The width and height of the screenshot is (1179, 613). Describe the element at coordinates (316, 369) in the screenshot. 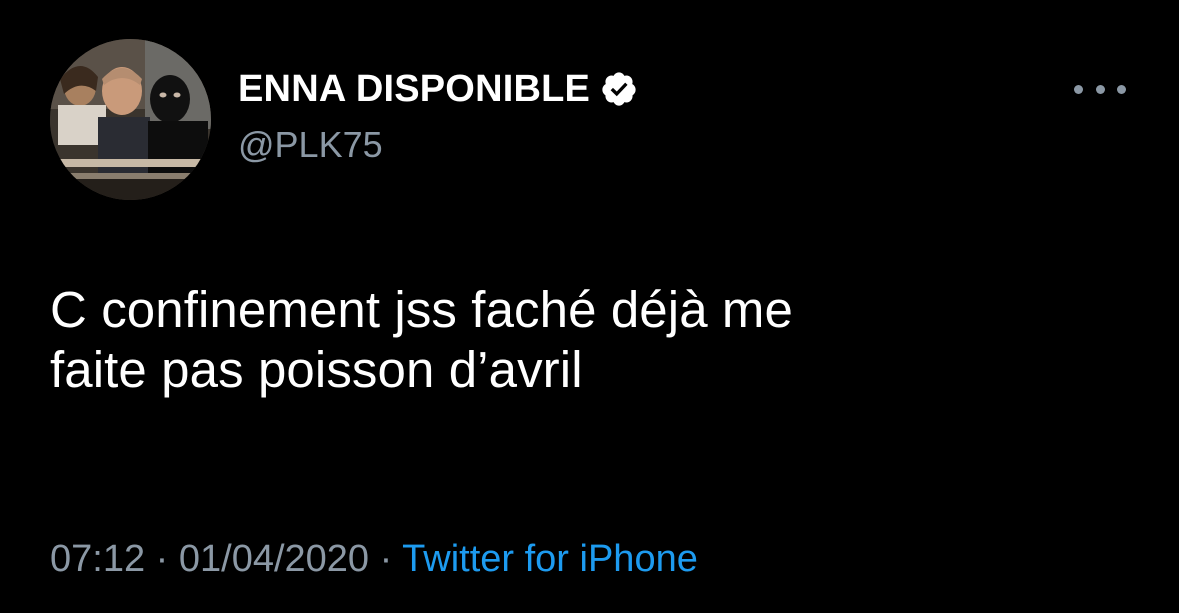

I see `tweet-text-line: faite pas poisson d’avril` at that location.